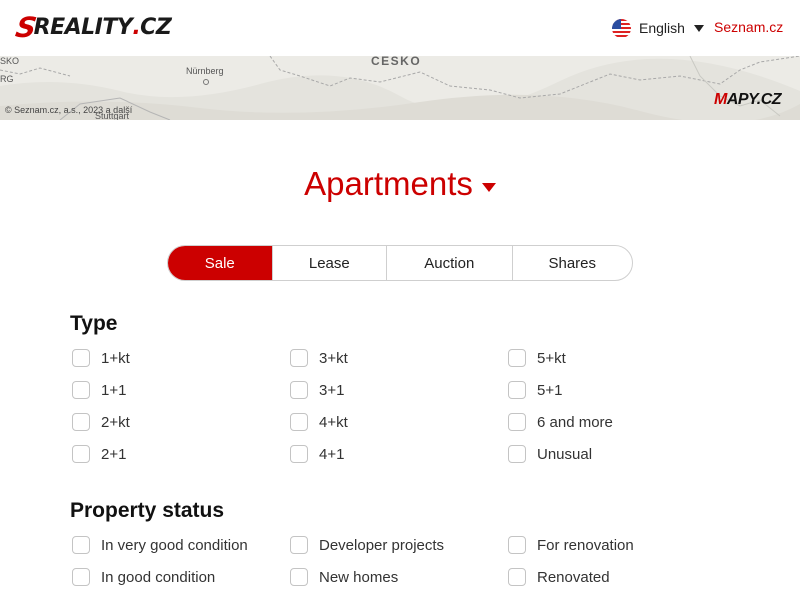  What do you see at coordinates (114, 454) in the screenshot?
I see `option-label: 2+1` at bounding box center [114, 454].